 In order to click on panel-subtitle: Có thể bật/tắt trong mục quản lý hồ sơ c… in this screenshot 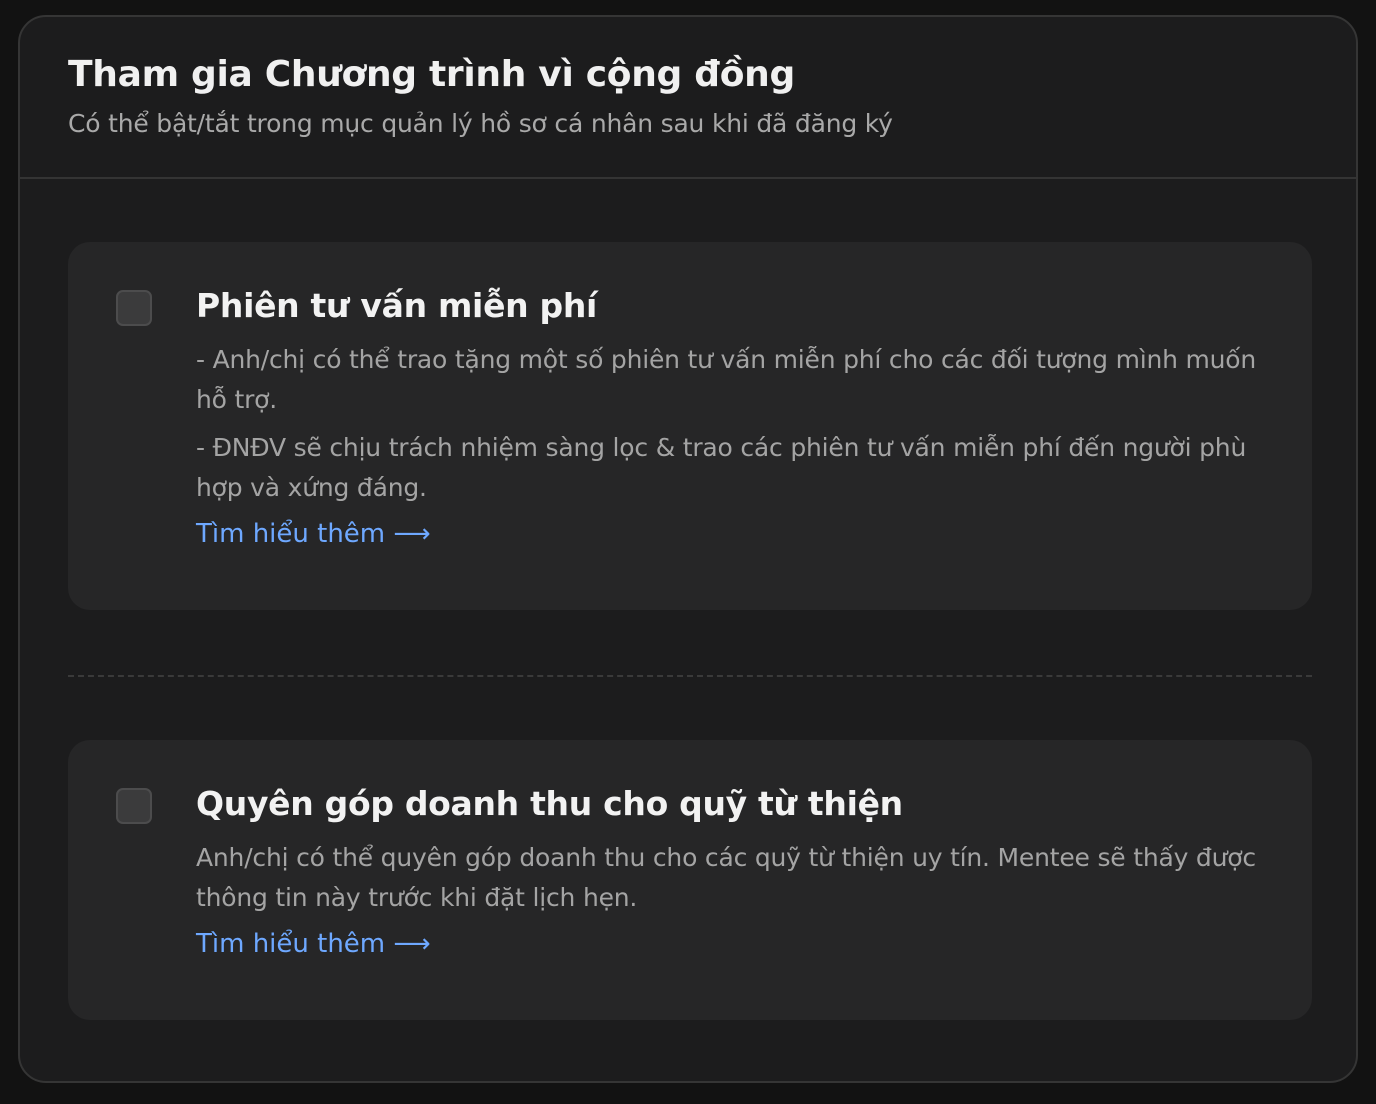, I will do `click(480, 123)`.